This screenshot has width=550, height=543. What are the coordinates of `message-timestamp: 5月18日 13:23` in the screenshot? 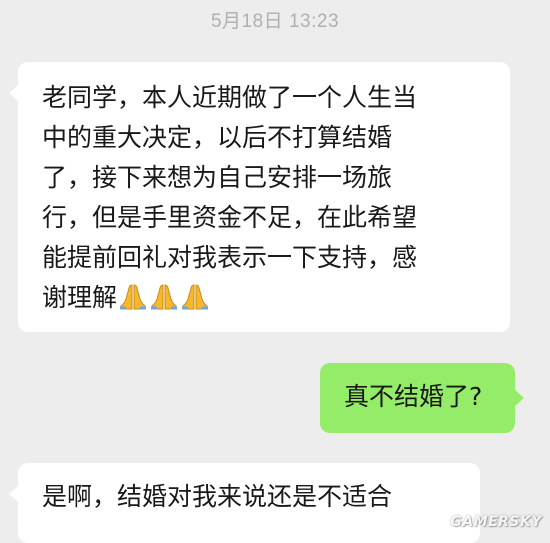 It's located at (275, 21).